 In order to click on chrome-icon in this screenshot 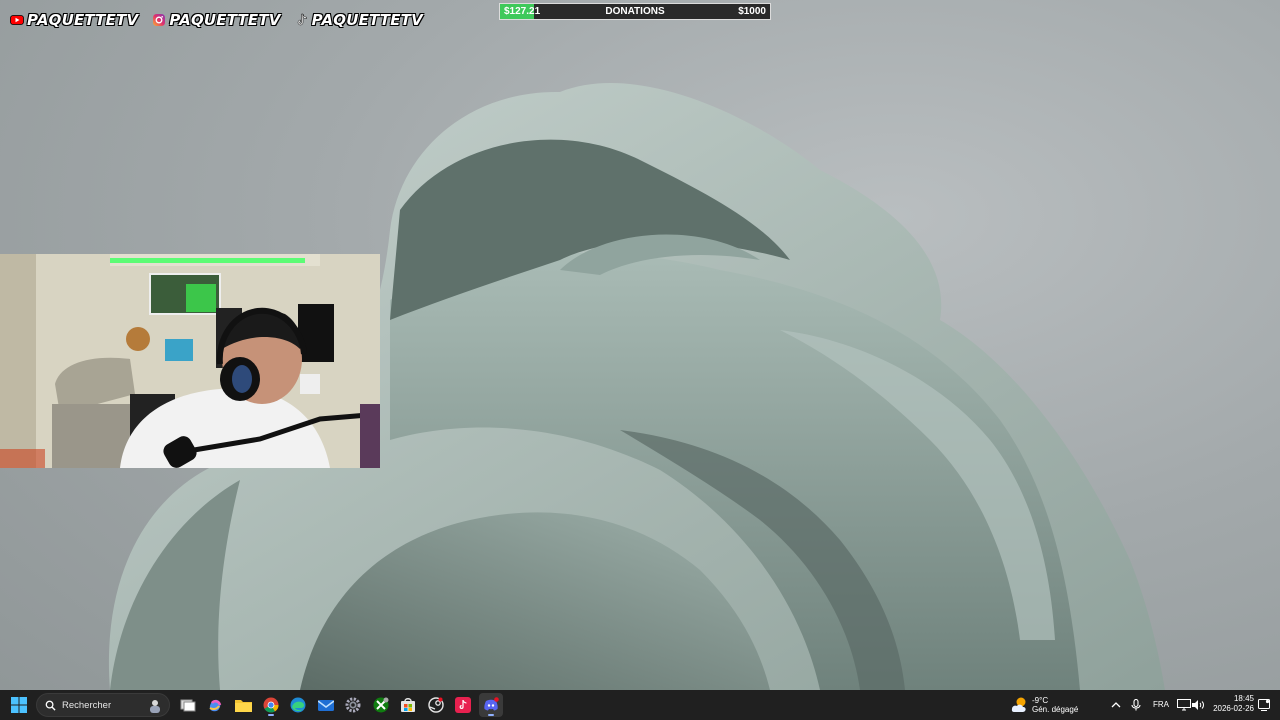, I will do `click(271, 705)`.